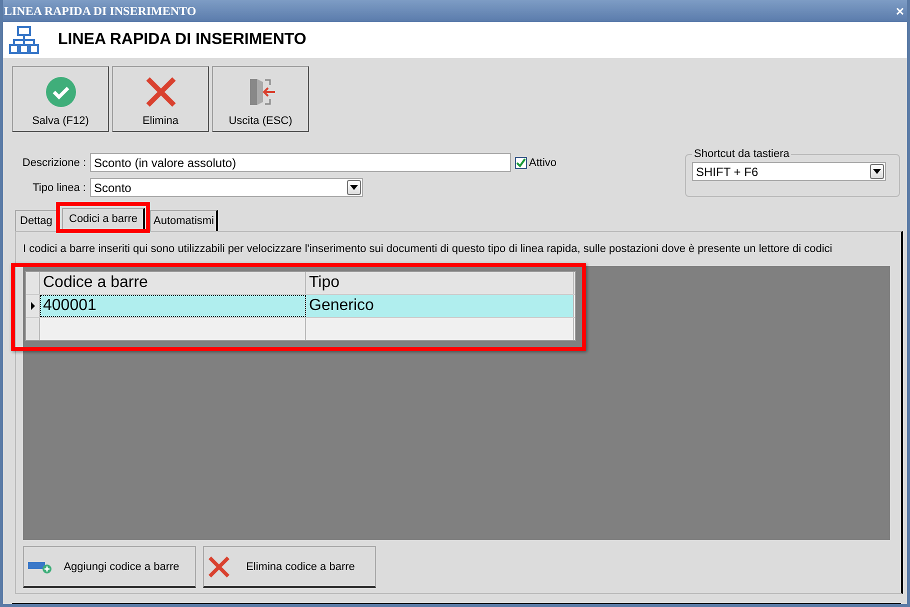 This screenshot has width=910, height=607. What do you see at coordinates (184, 220) in the screenshot?
I see `tab: Automatismi` at bounding box center [184, 220].